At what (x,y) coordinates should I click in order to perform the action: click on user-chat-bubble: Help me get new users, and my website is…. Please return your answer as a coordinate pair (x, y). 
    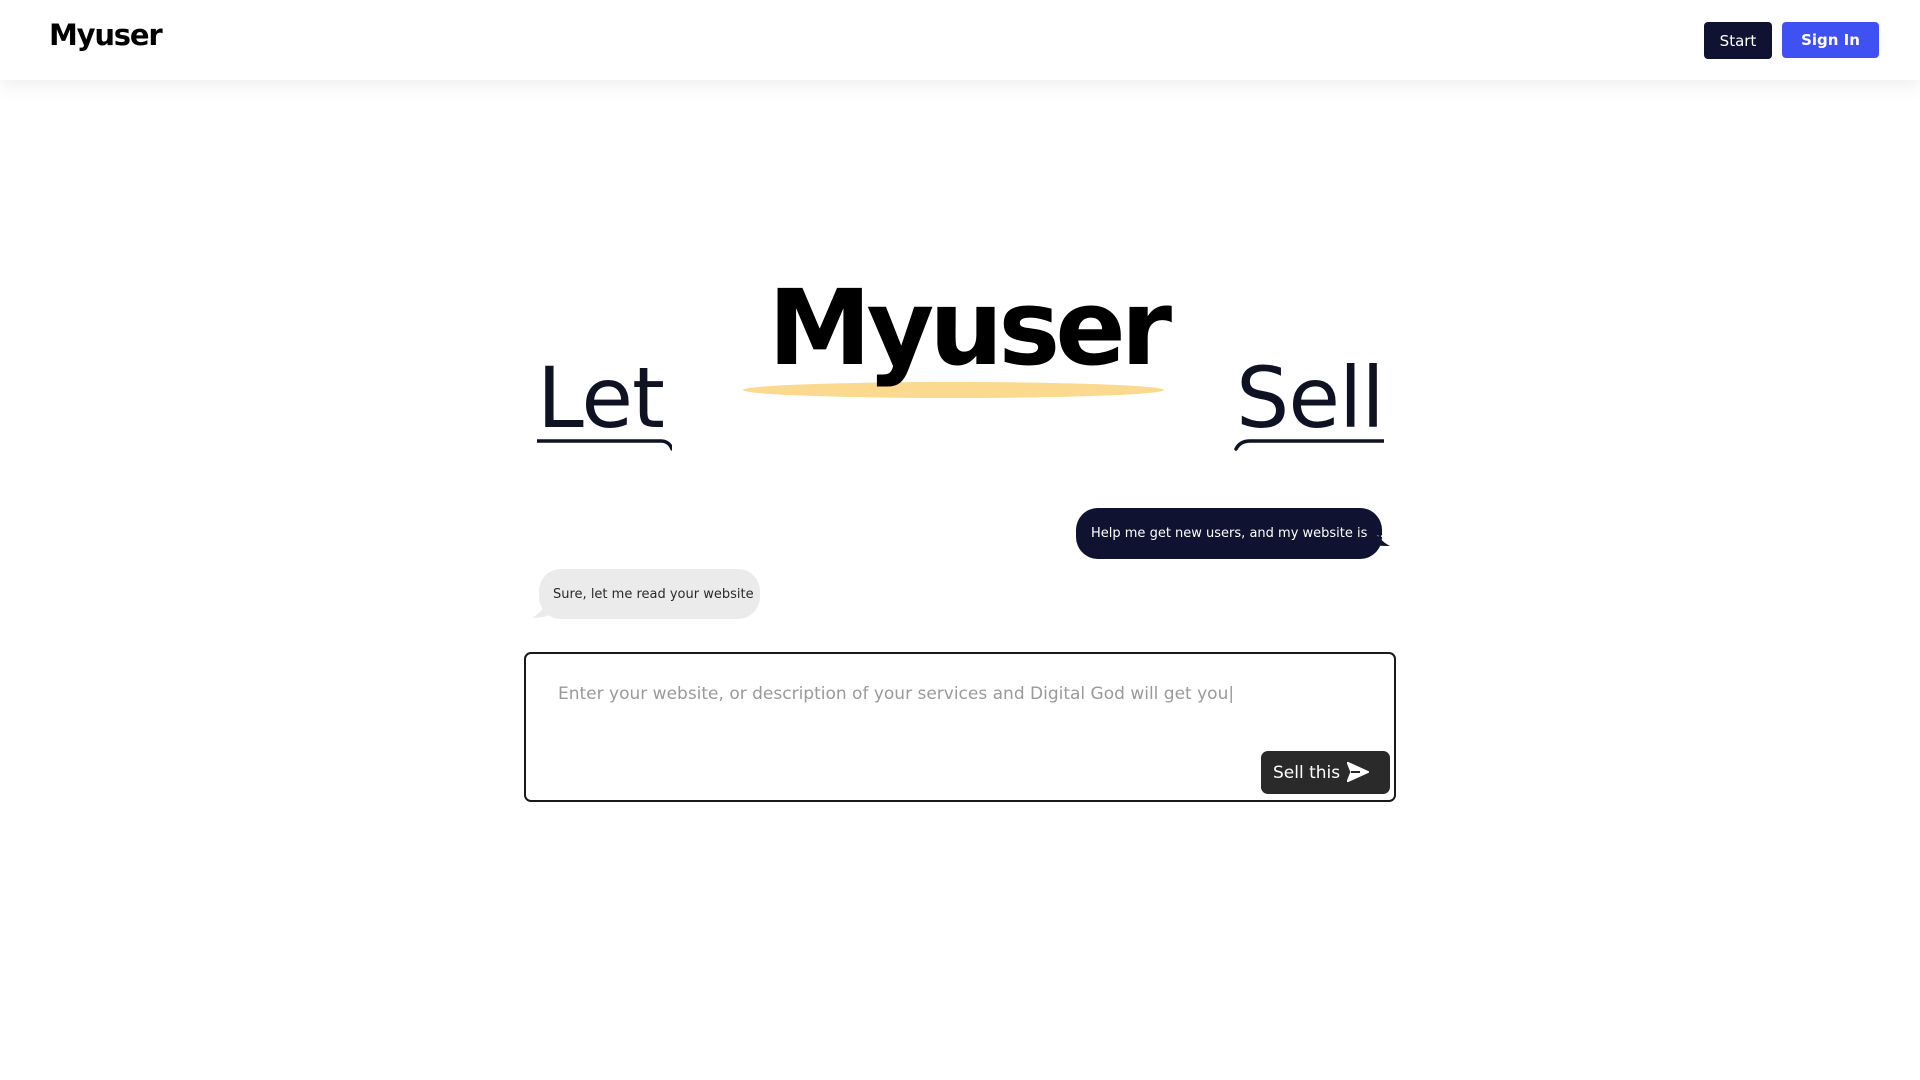
    Looking at the image, I should click on (1230, 533).